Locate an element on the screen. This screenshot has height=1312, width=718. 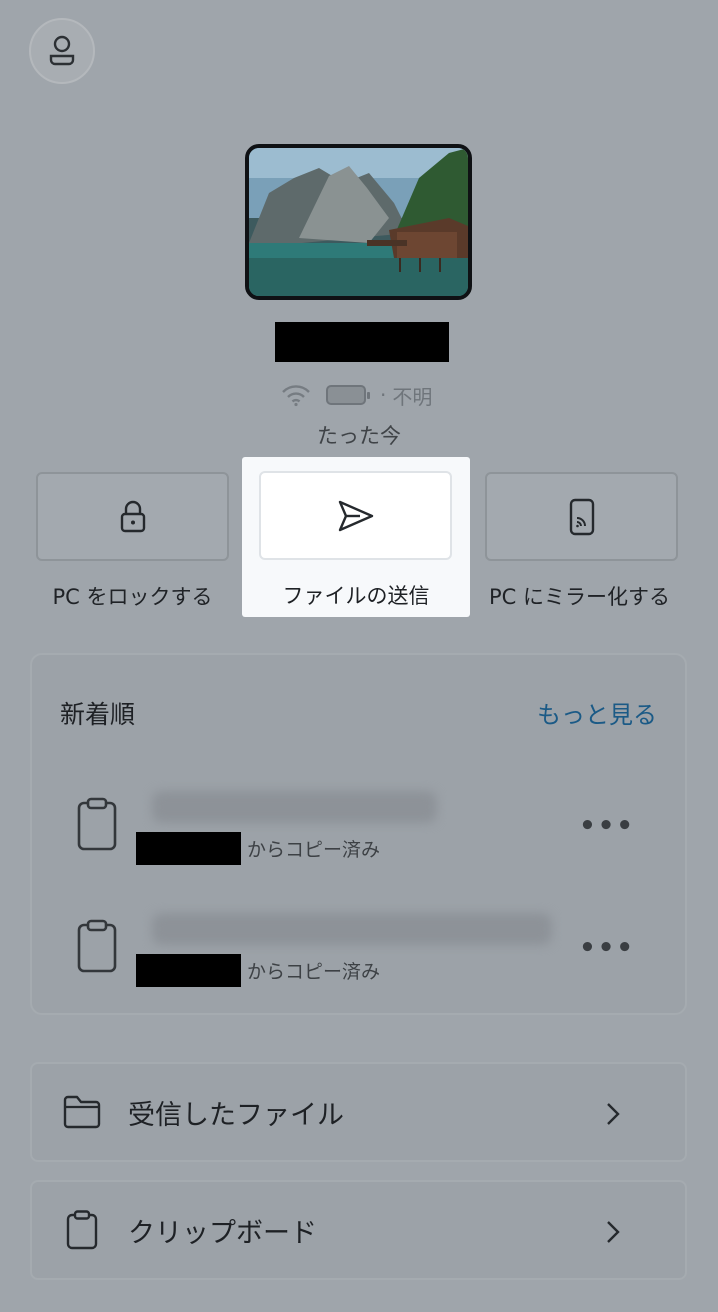
wifi-icon is located at coordinates (296, 396).